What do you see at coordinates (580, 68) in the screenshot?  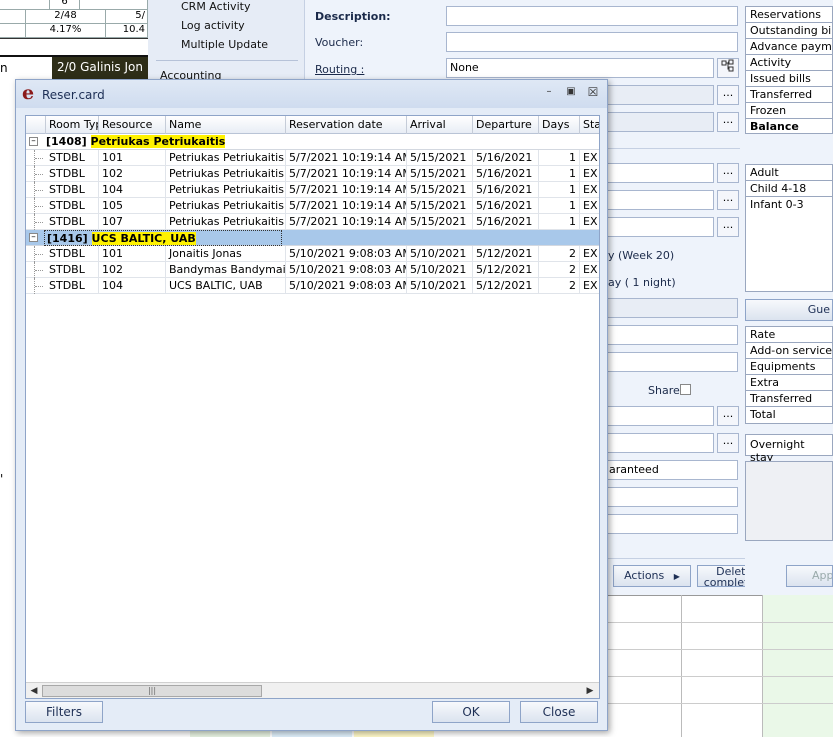 I see `routing-select: None` at bounding box center [580, 68].